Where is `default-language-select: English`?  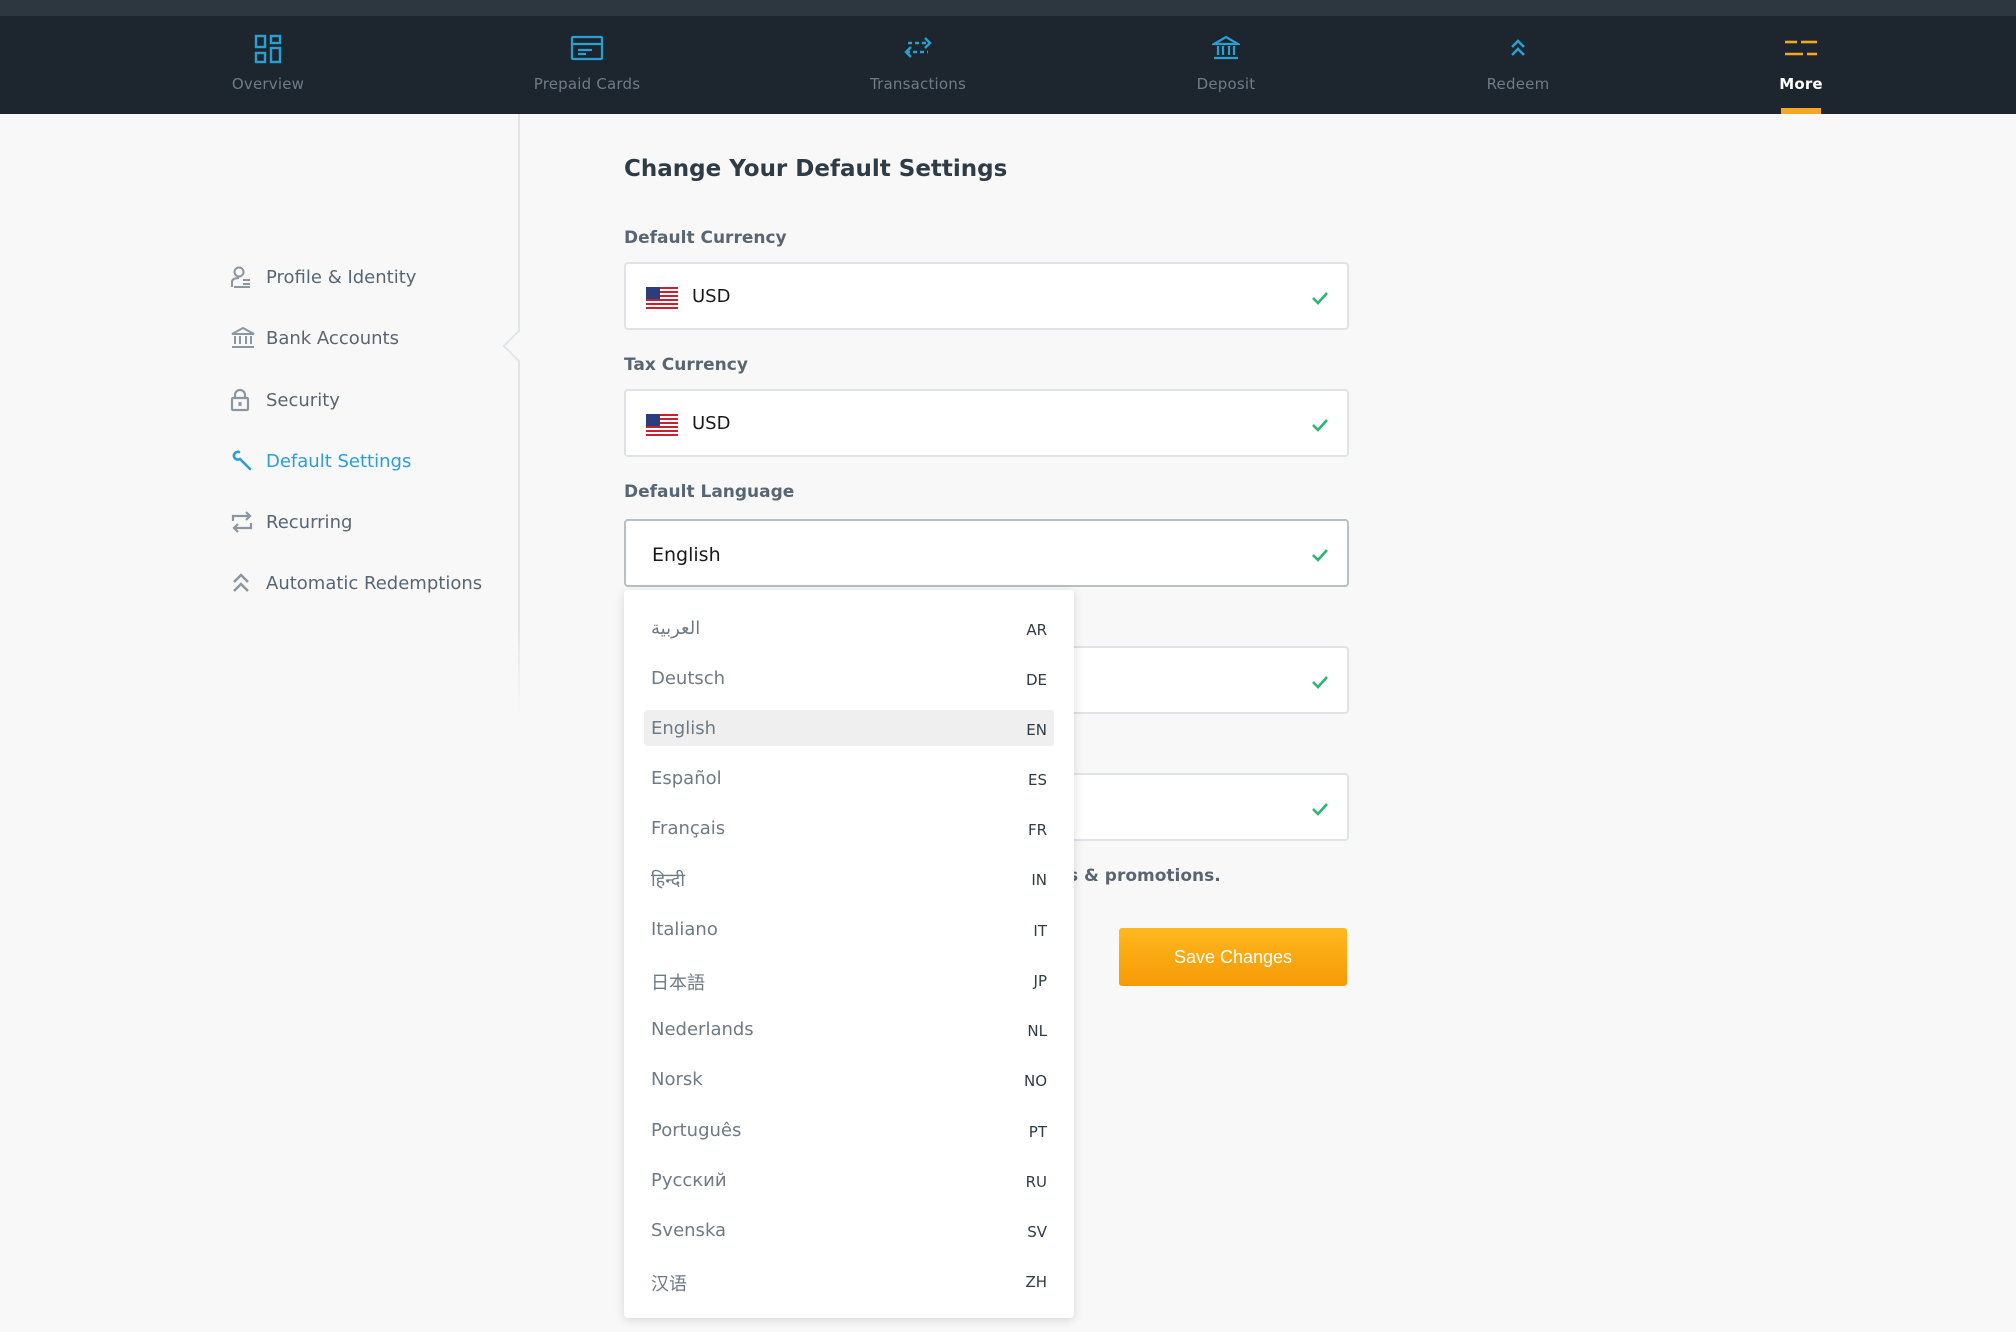
default-language-select: English is located at coordinates (986, 553).